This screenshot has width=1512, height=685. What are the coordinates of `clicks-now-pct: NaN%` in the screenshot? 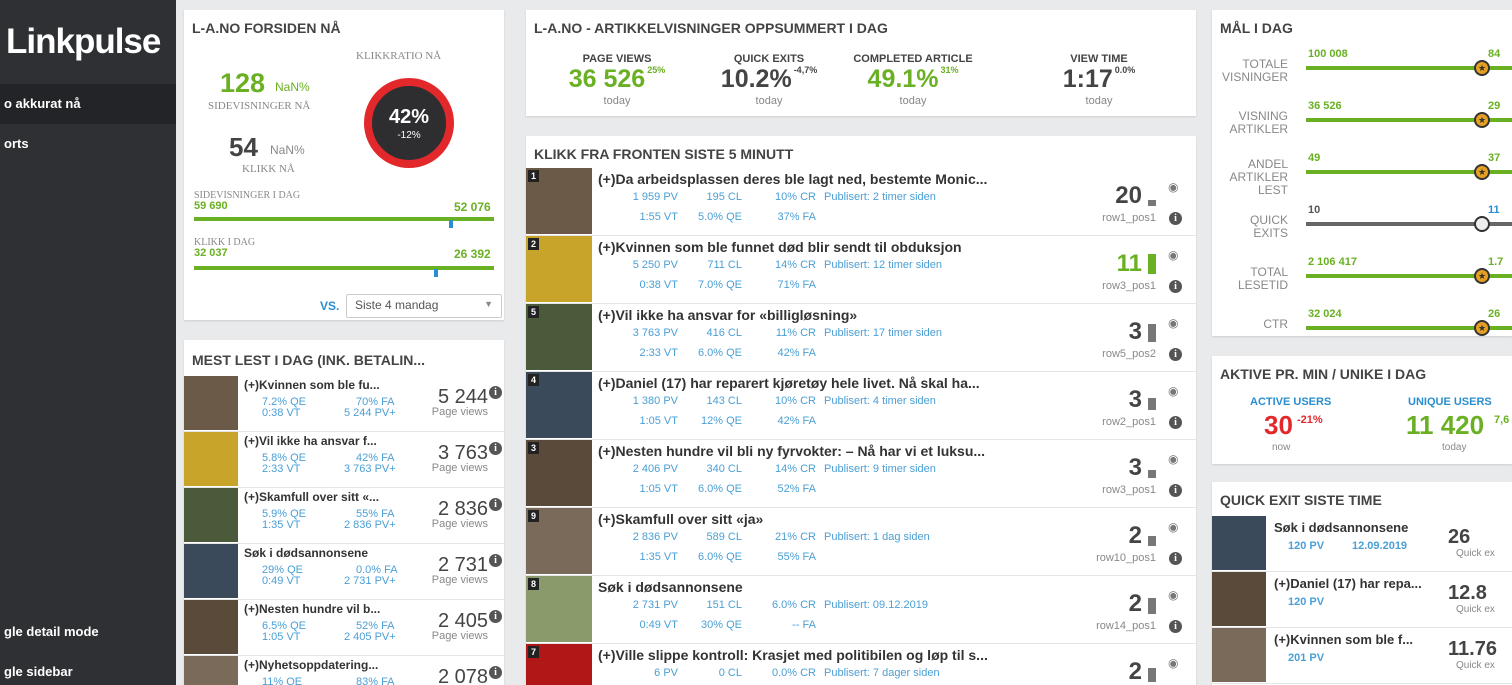 It's located at (287, 150).